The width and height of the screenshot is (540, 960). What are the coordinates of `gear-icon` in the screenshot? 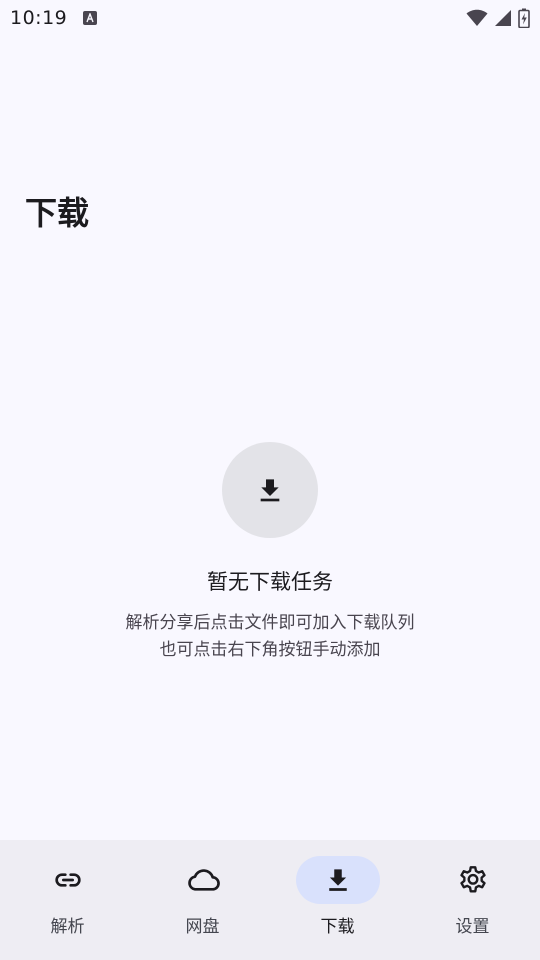 It's located at (472, 879).